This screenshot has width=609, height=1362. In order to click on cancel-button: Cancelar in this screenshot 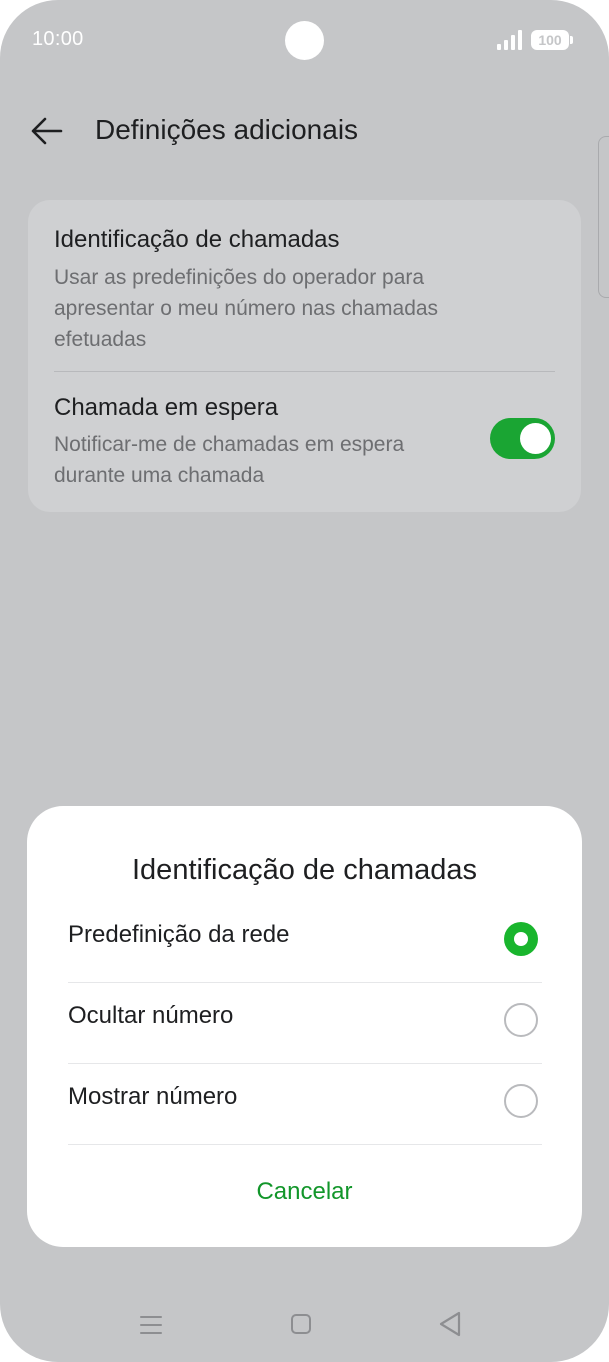, I will do `click(304, 1192)`.